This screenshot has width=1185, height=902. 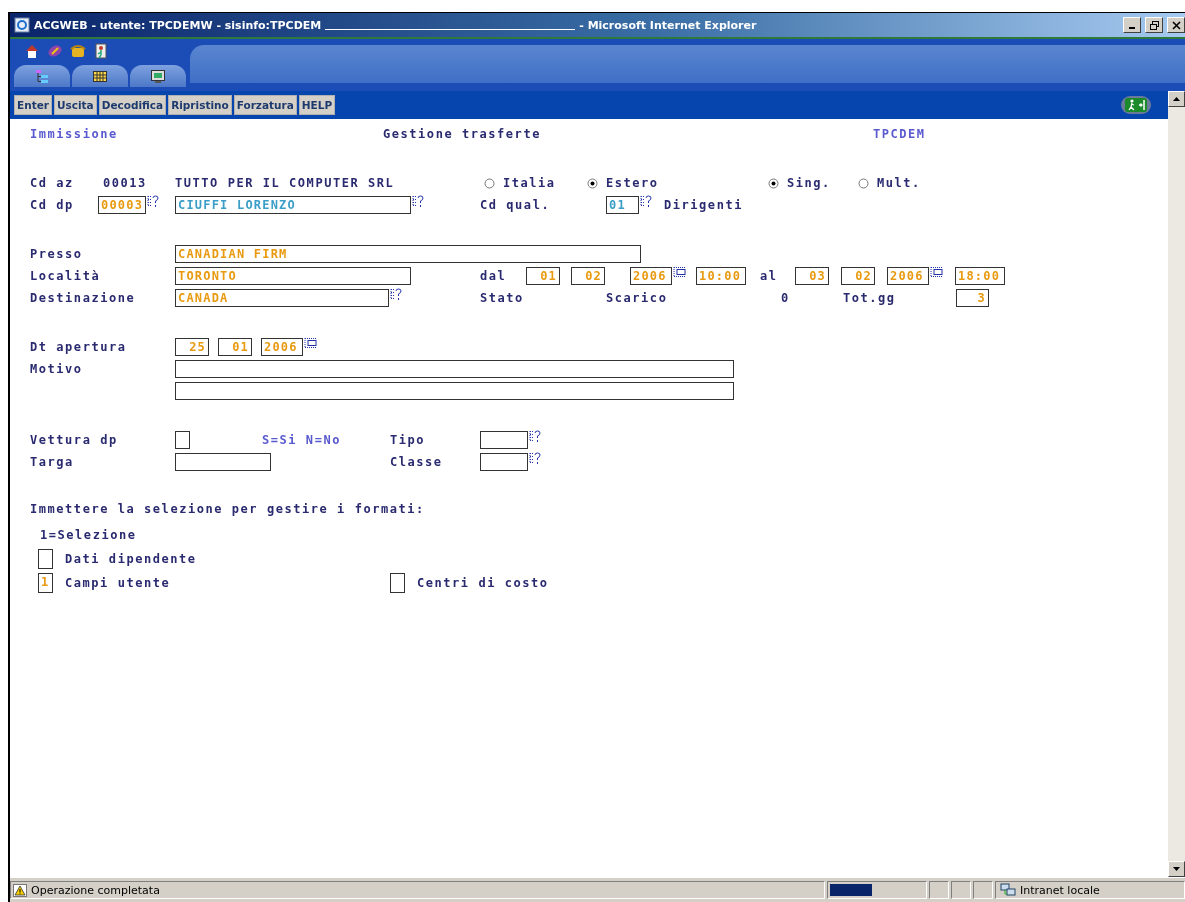 What do you see at coordinates (721, 276) in the screenshot?
I see `input-field: 10:00` at bounding box center [721, 276].